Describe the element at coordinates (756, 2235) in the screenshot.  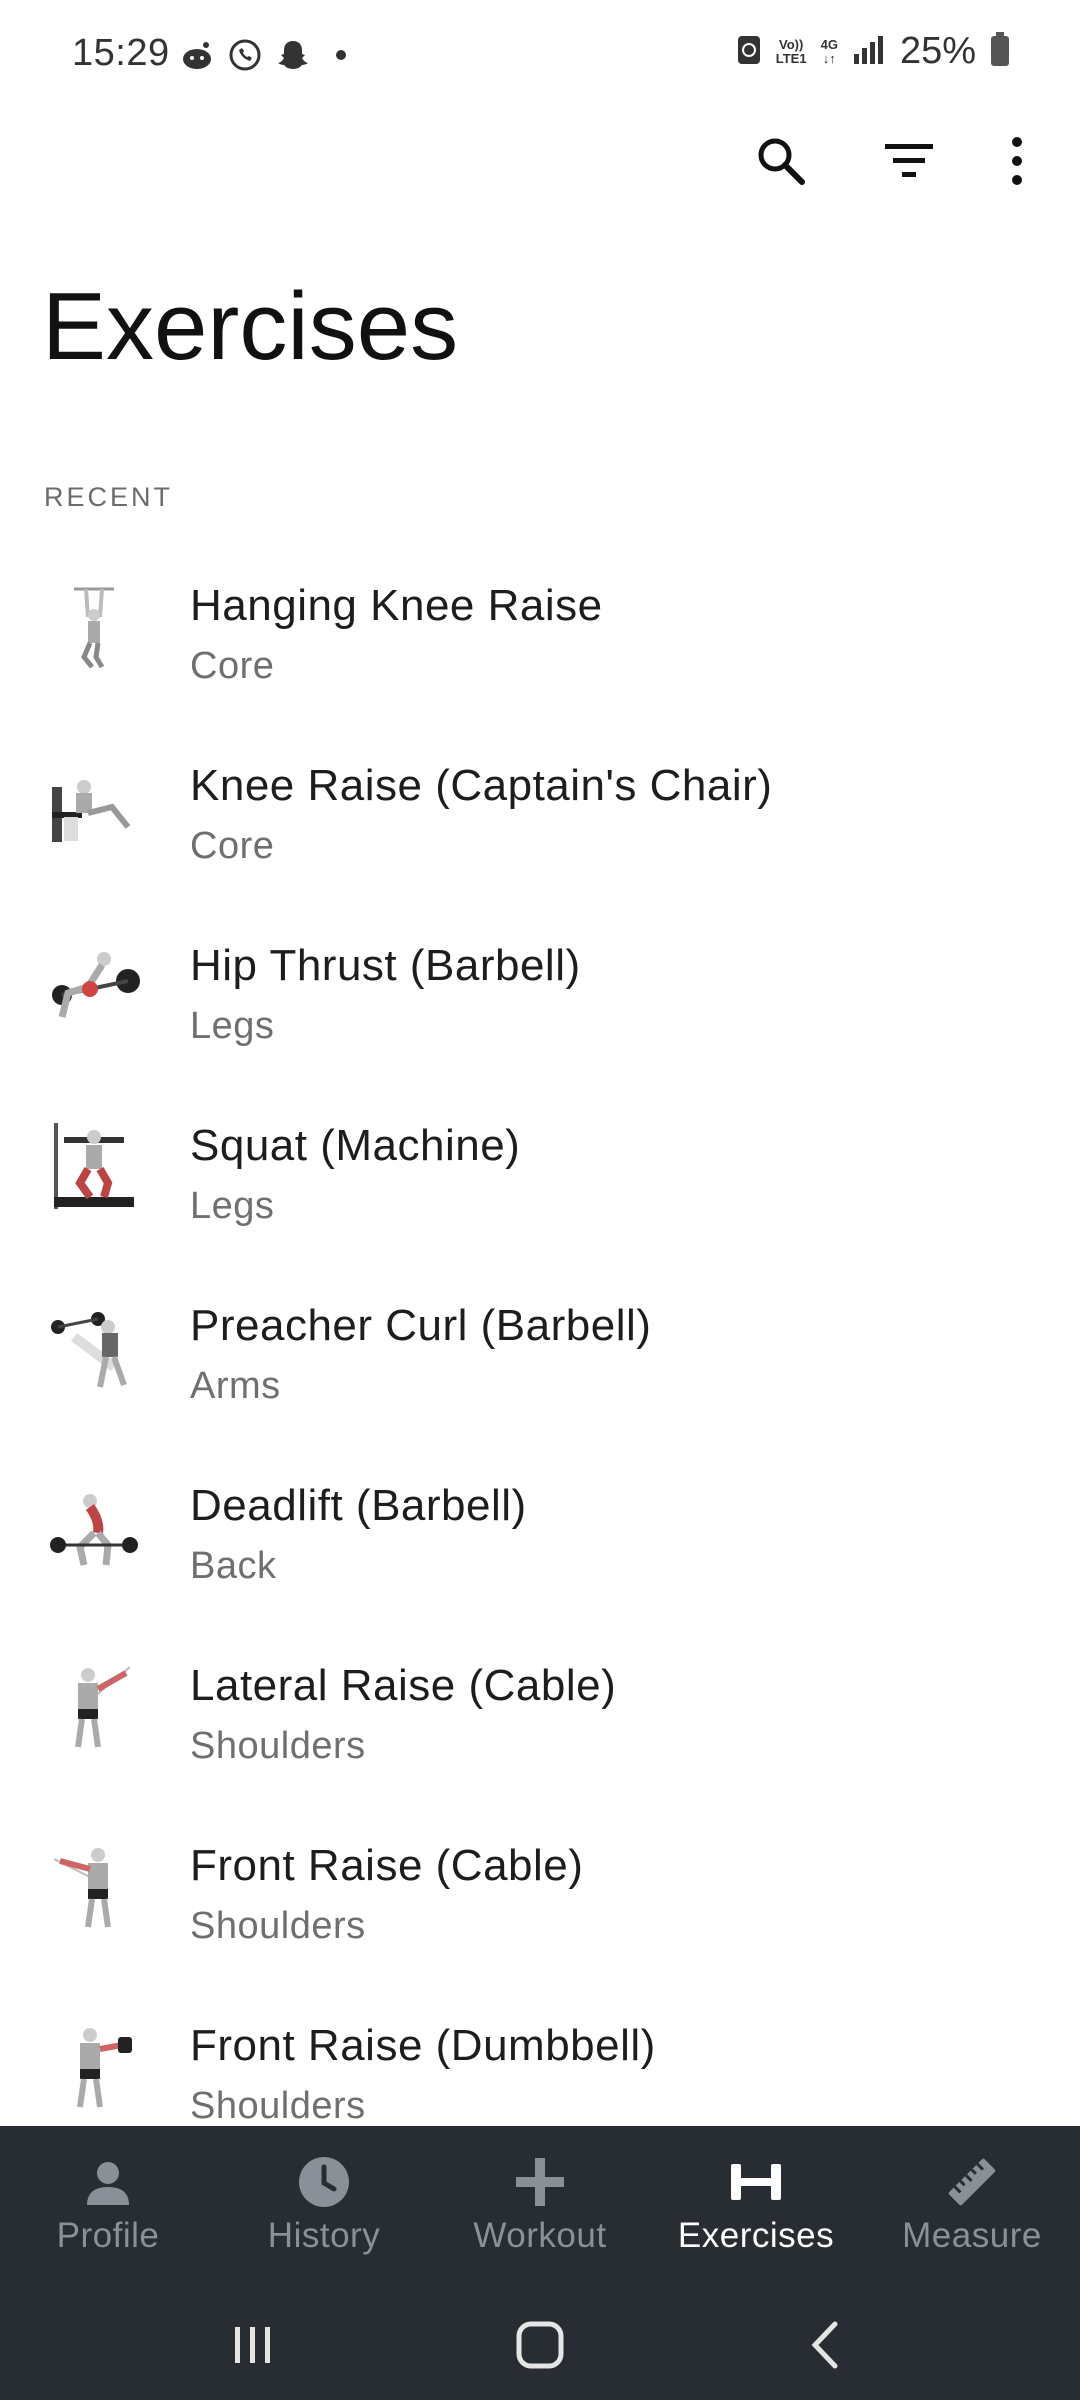
I see `nav-label: Exercises` at that location.